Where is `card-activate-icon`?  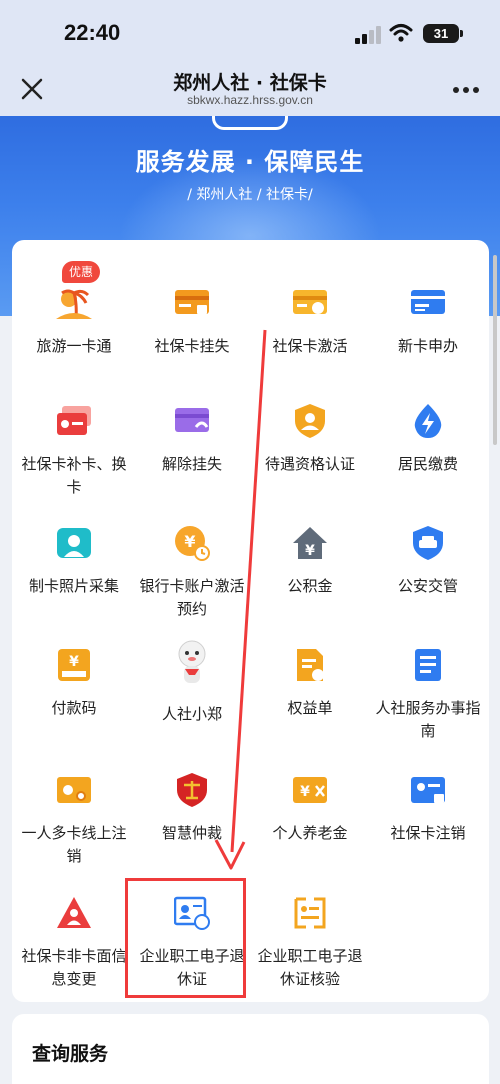
card-activate-icon is located at coordinates (310, 302).